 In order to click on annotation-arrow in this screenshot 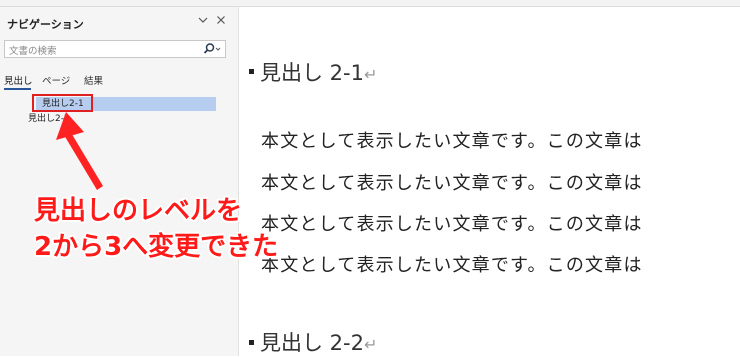, I will do `click(79, 151)`.